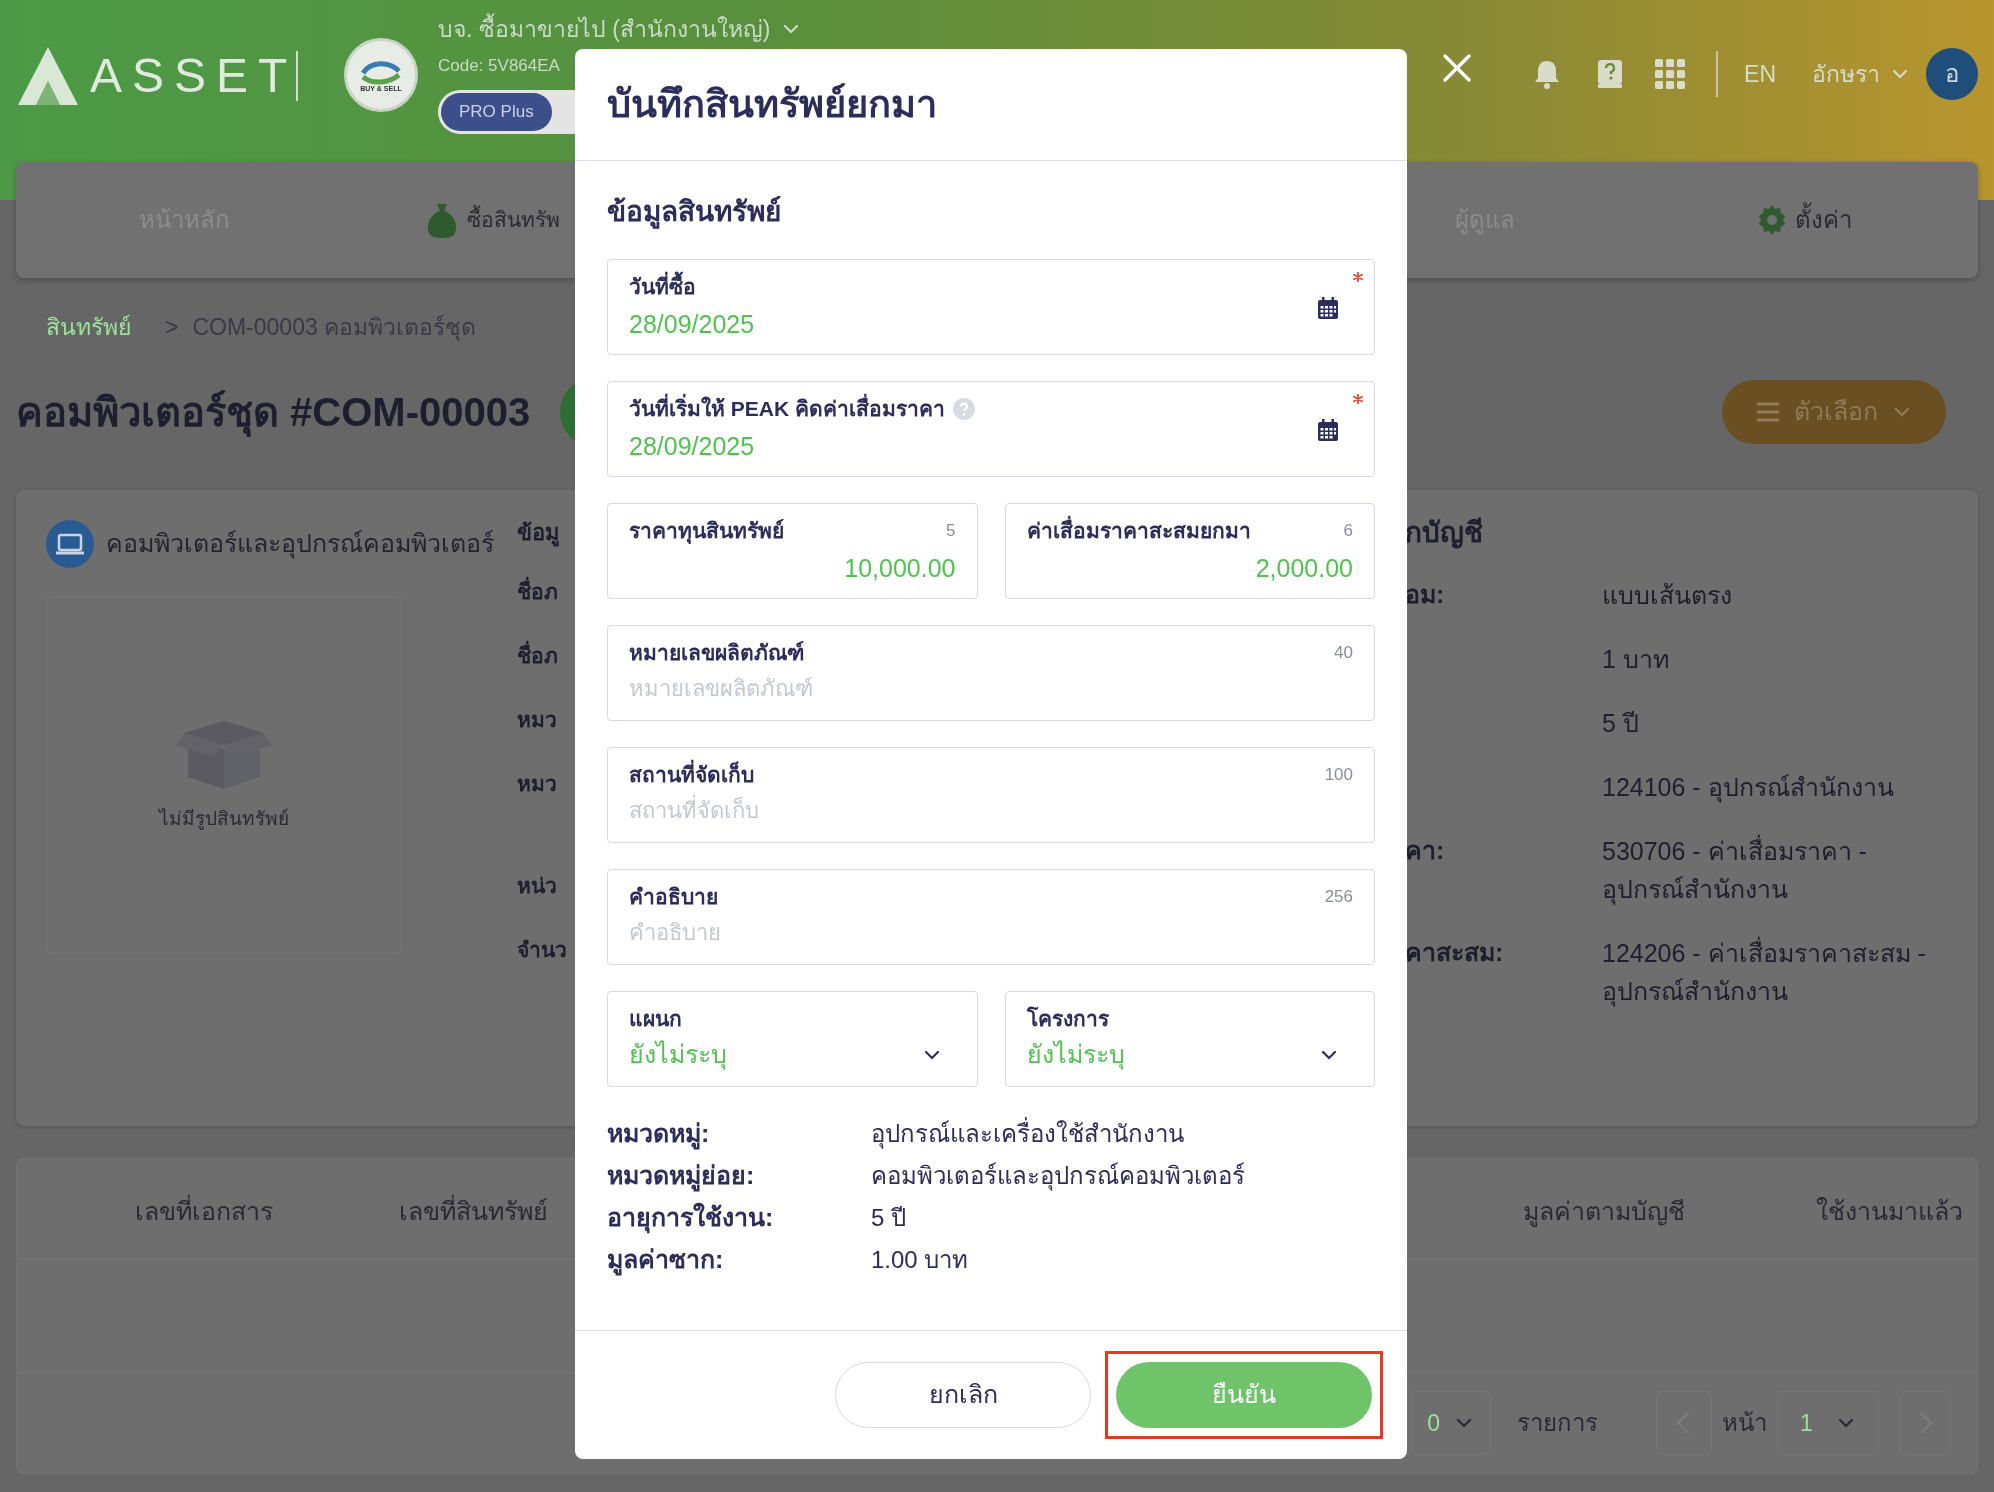 The width and height of the screenshot is (1994, 1492). I want to click on field-value: 2,000.00, so click(1304, 568).